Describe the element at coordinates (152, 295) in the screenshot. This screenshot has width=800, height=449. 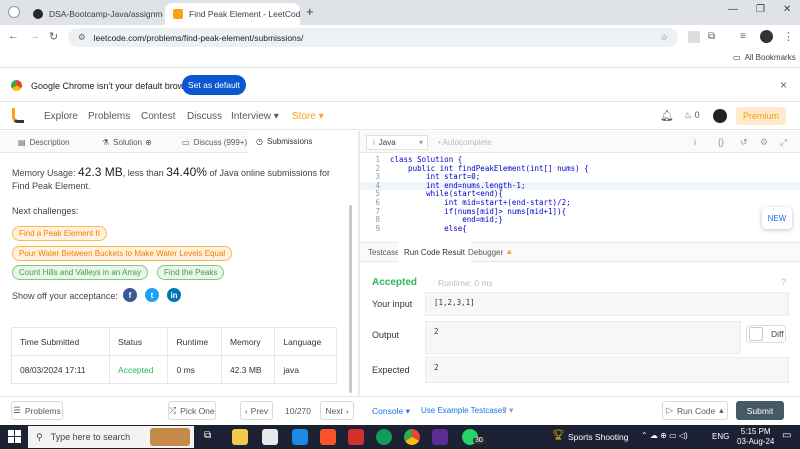
I see `twitter-icon: t` at that location.